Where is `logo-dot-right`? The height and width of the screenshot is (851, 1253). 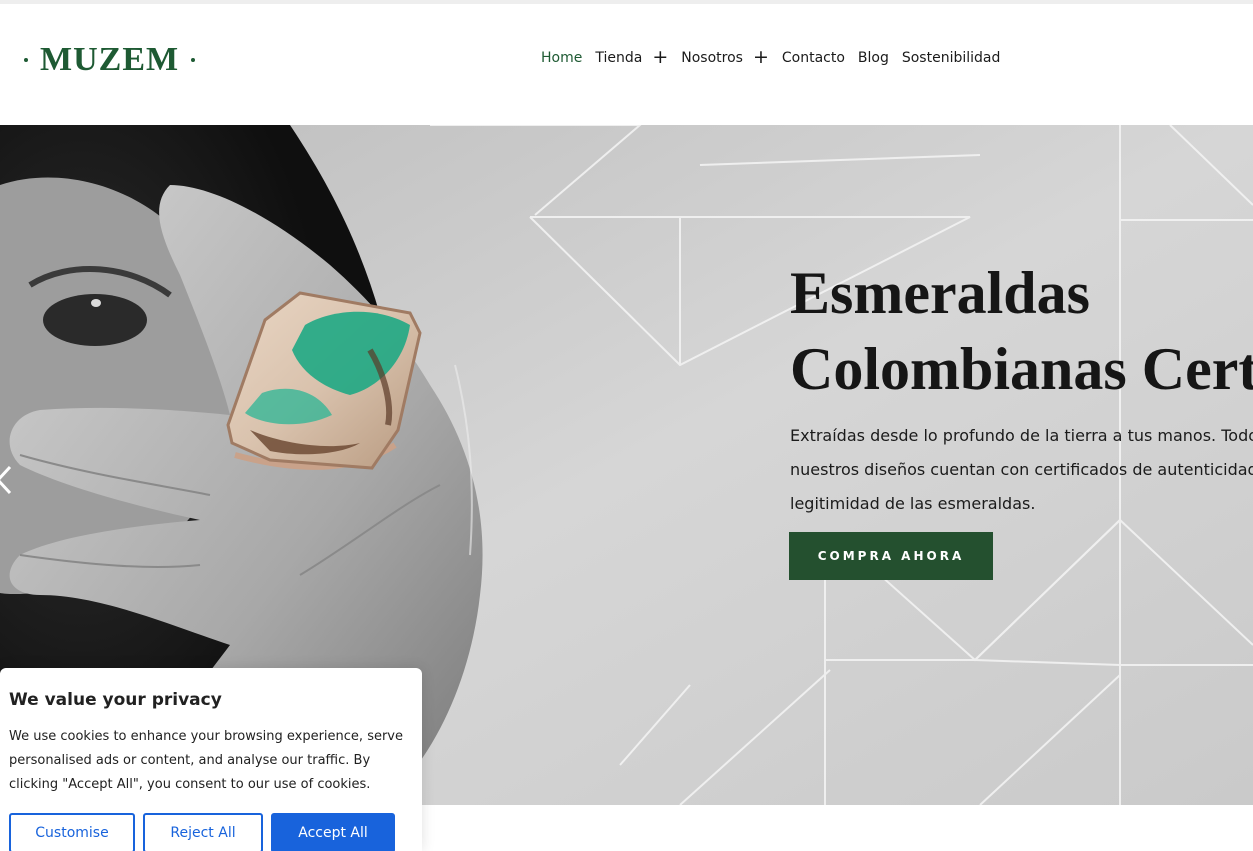 logo-dot-right is located at coordinates (193, 60).